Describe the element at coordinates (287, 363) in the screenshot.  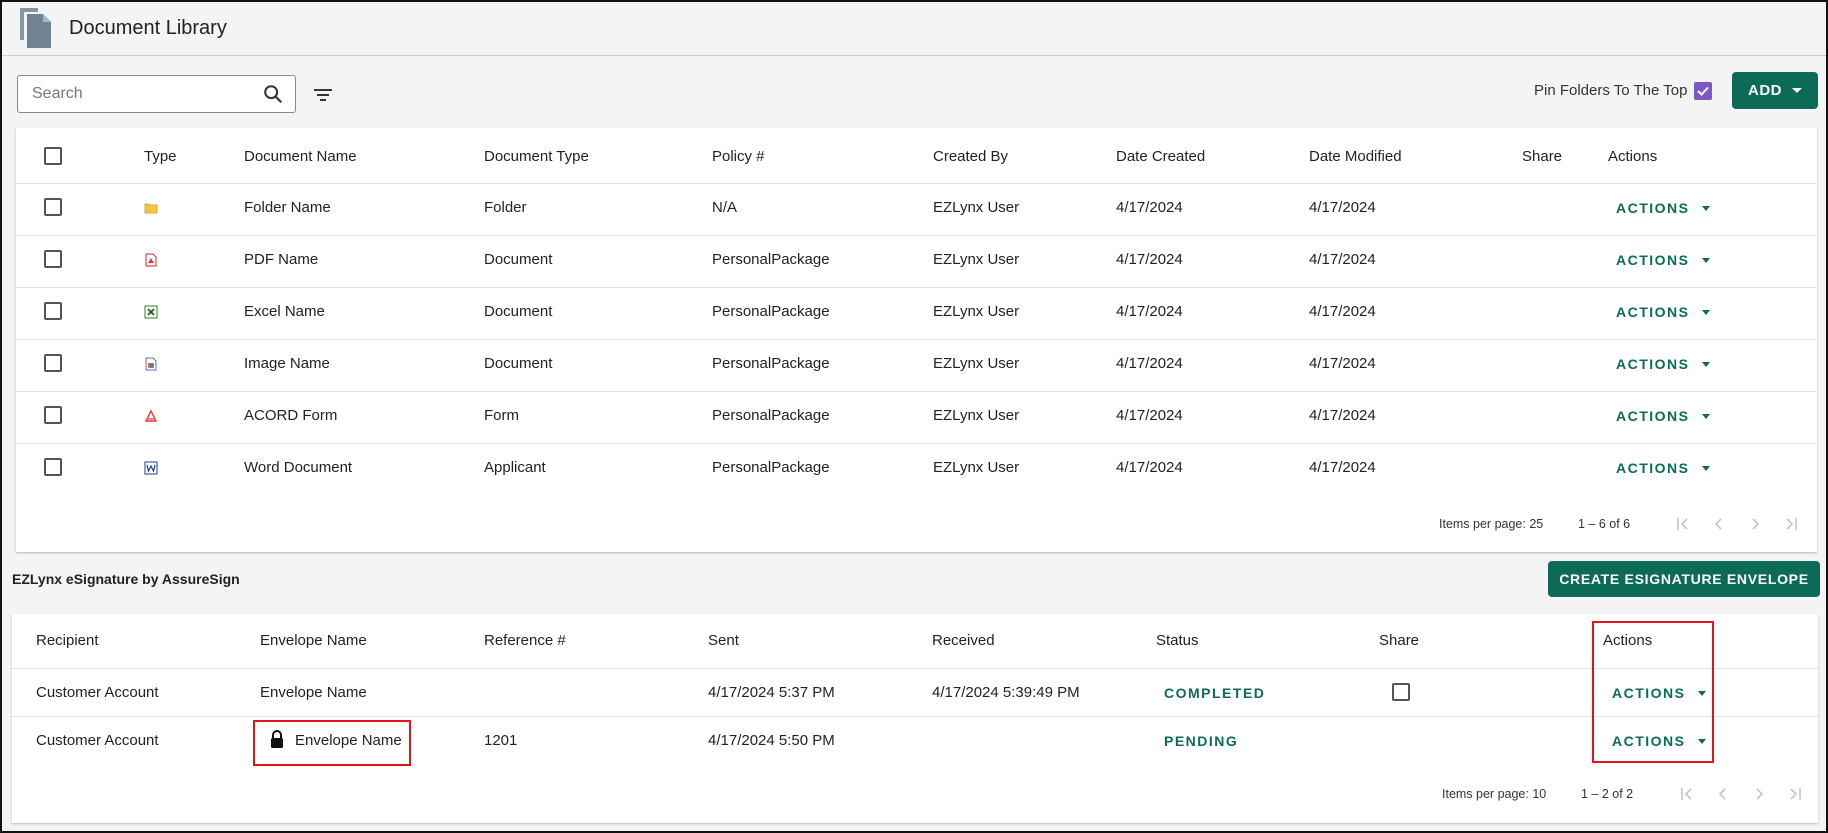
I see `document-name: Image Name` at that location.